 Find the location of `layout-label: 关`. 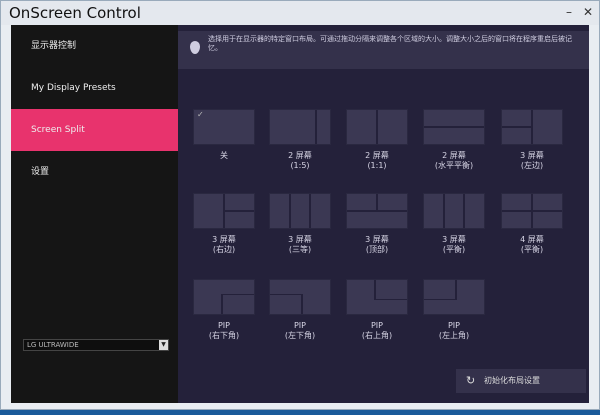

layout-label: 关 is located at coordinates (224, 156).